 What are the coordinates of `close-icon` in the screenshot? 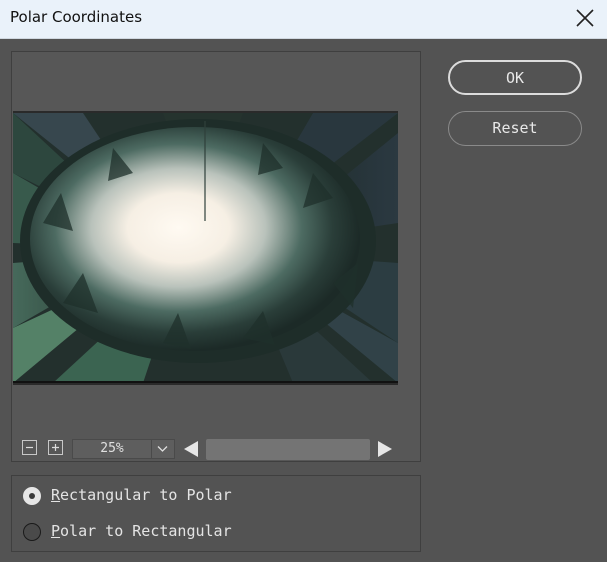 It's located at (585, 18).